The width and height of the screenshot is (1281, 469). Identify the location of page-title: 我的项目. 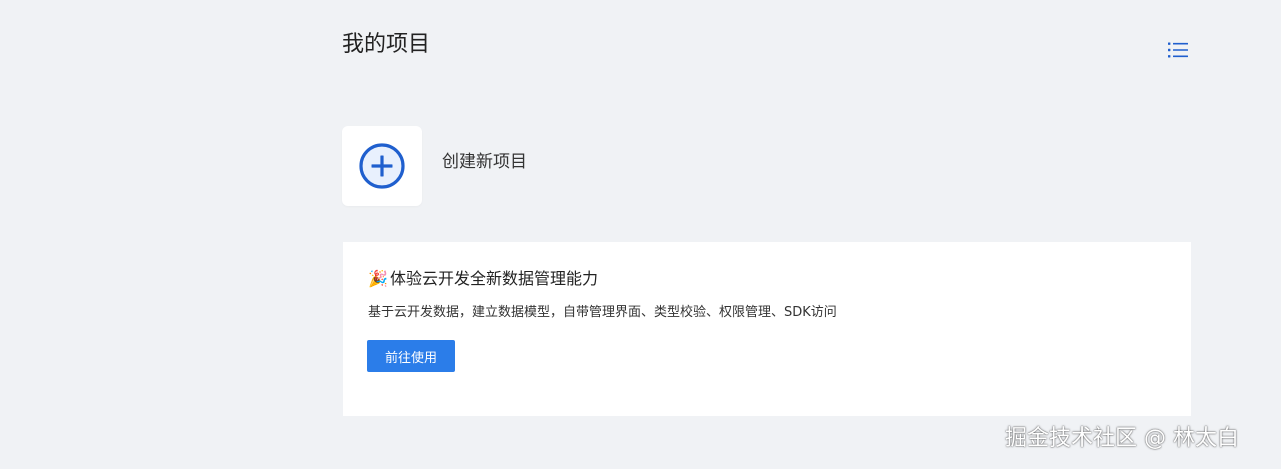
(386, 44).